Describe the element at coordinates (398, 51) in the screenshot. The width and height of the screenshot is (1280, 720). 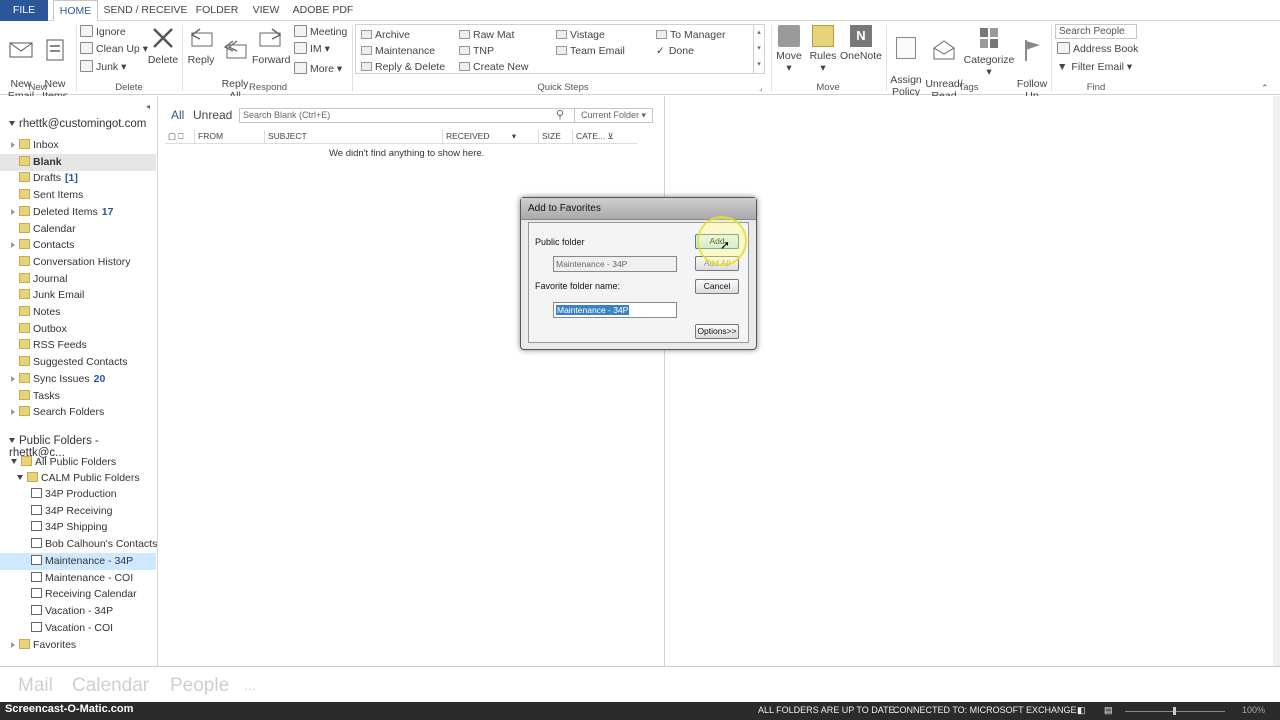
I see `quick-step-maintenance: Maintenance` at that location.